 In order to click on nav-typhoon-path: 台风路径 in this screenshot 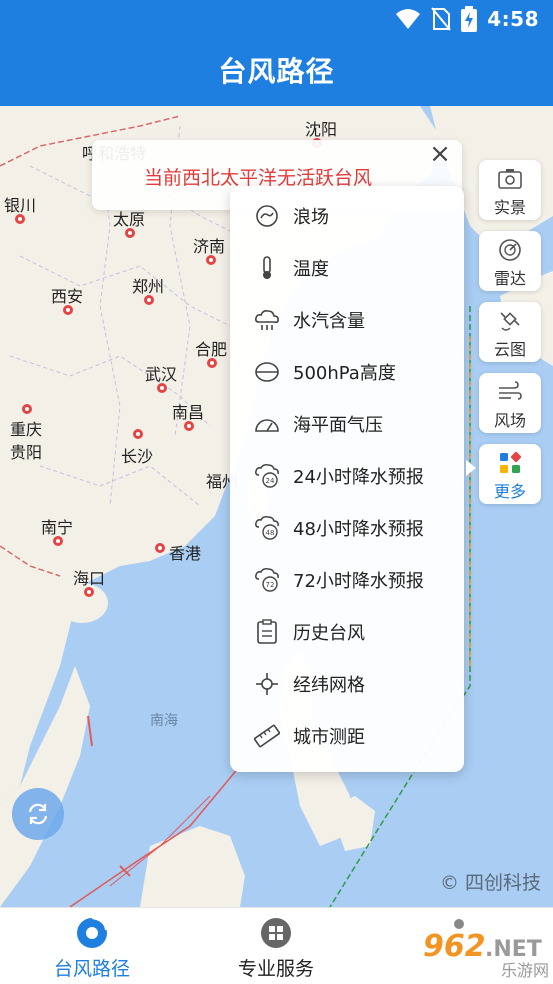, I will do `click(92, 946)`.